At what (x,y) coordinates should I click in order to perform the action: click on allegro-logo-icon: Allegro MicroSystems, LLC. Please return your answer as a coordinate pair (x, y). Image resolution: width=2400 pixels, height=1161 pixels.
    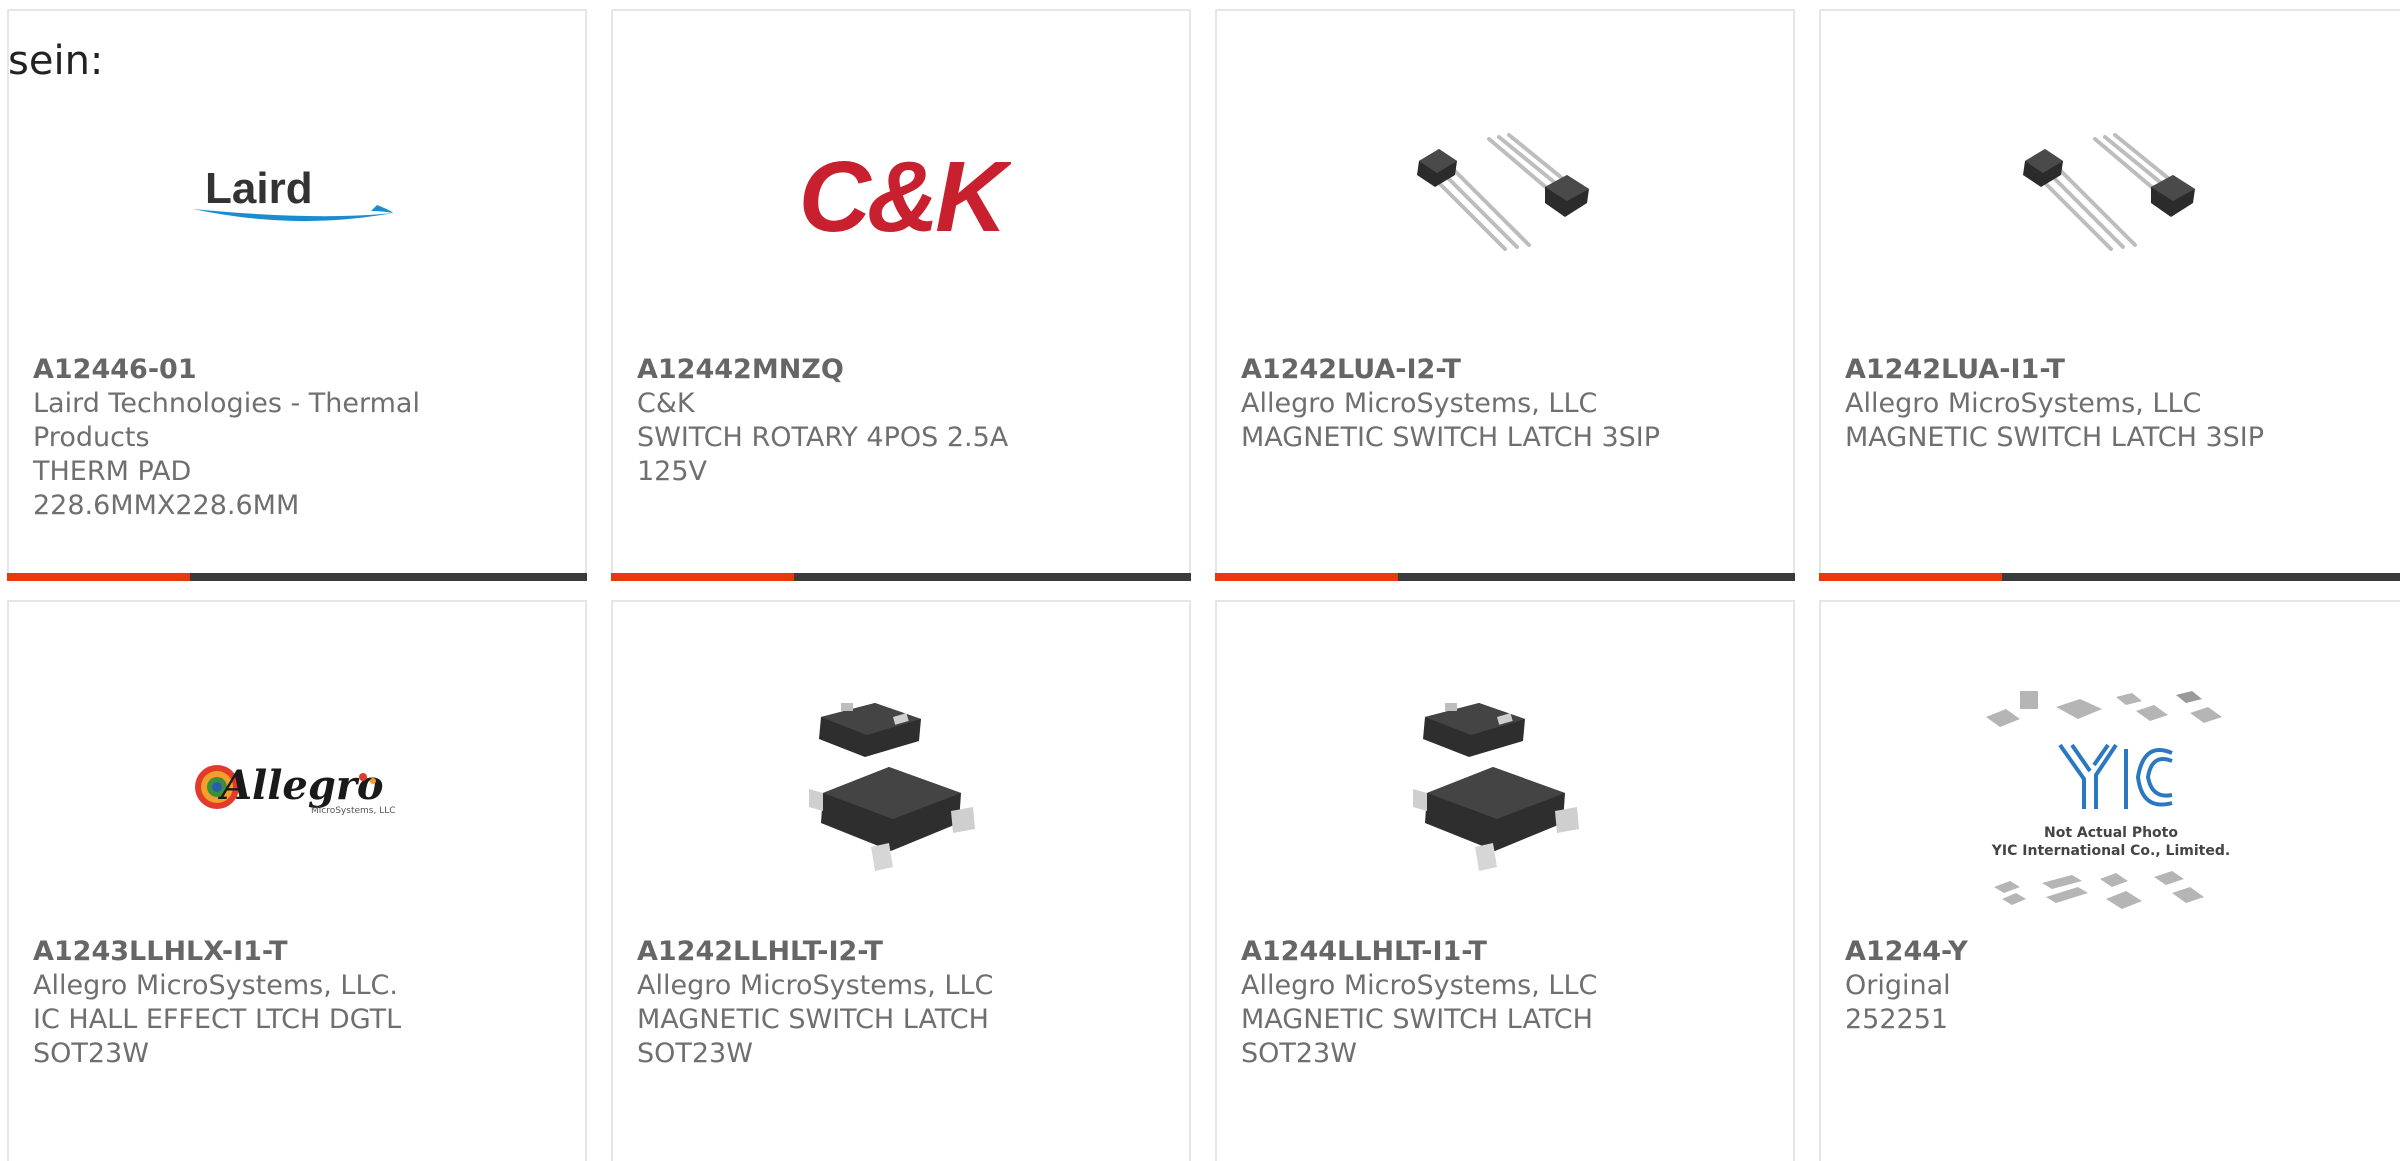
    Looking at the image, I should click on (295, 789).